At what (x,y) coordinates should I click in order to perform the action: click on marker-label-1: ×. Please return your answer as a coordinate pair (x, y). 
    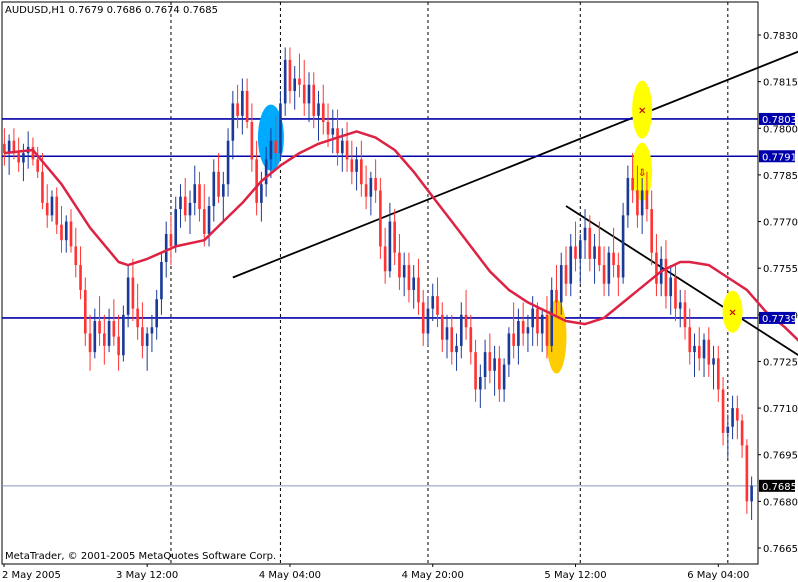
    Looking at the image, I should click on (642, 111).